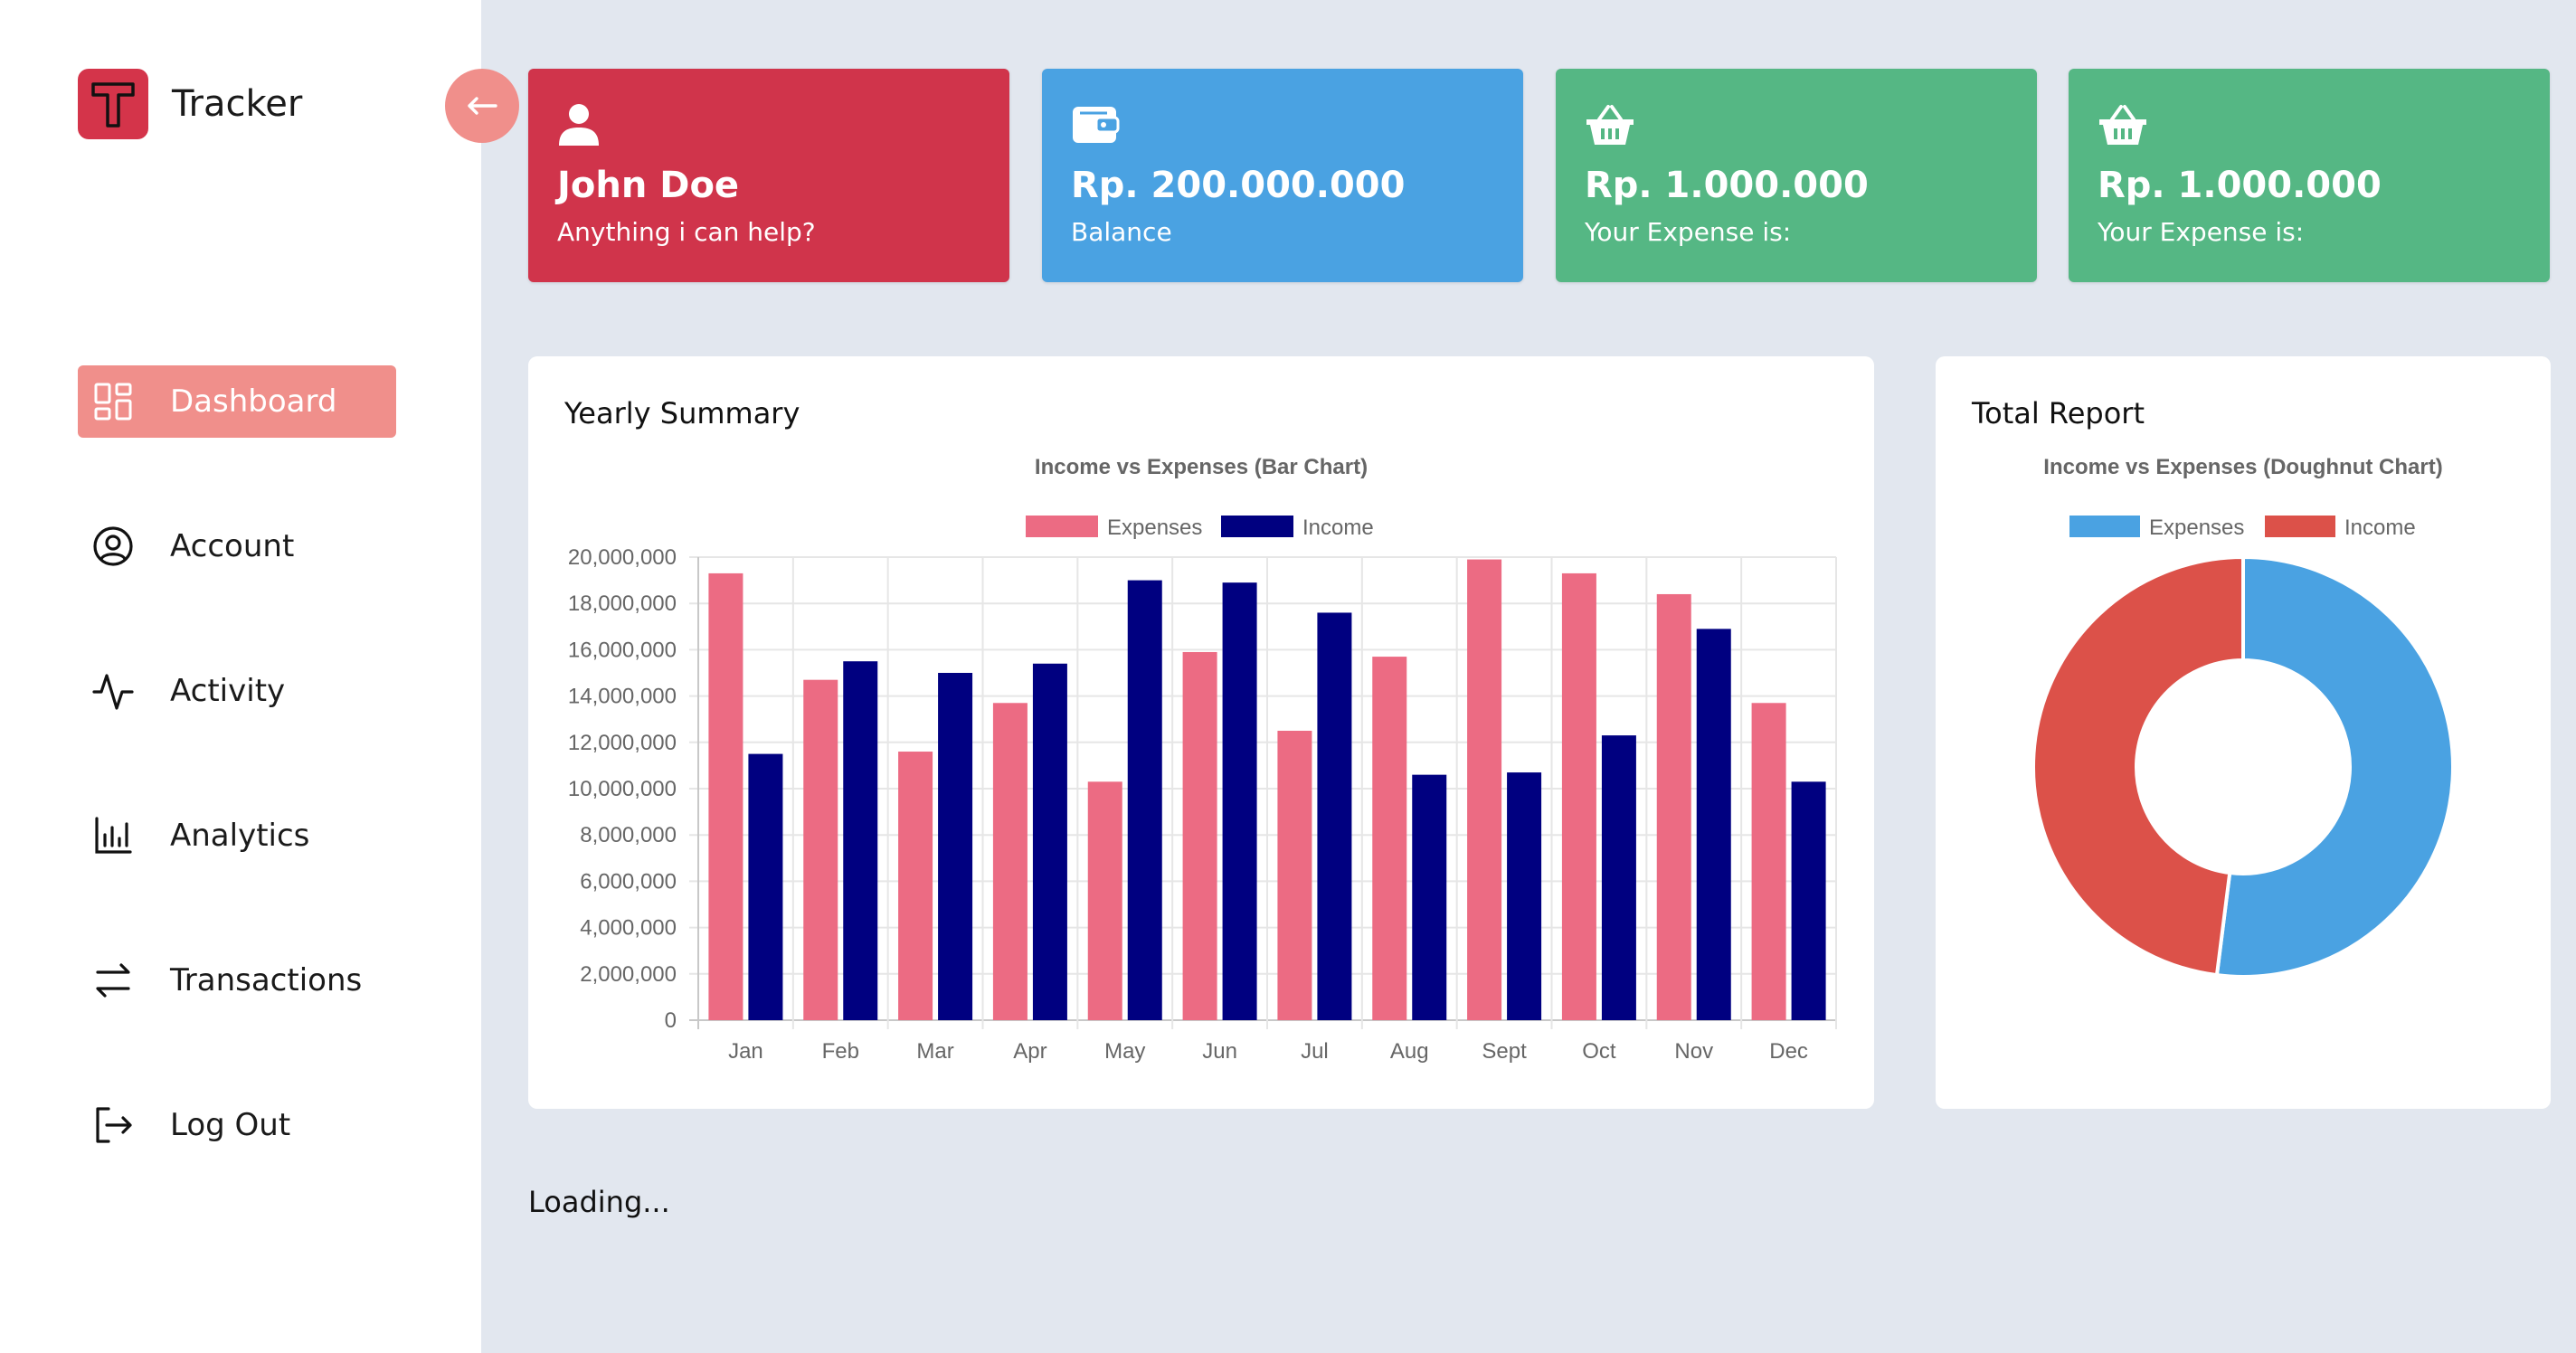 The height and width of the screenshot is (1353, 2576). Describe the element at coordinates (1145, 800) in the screenshot. I see `bar-income-may` at that location.